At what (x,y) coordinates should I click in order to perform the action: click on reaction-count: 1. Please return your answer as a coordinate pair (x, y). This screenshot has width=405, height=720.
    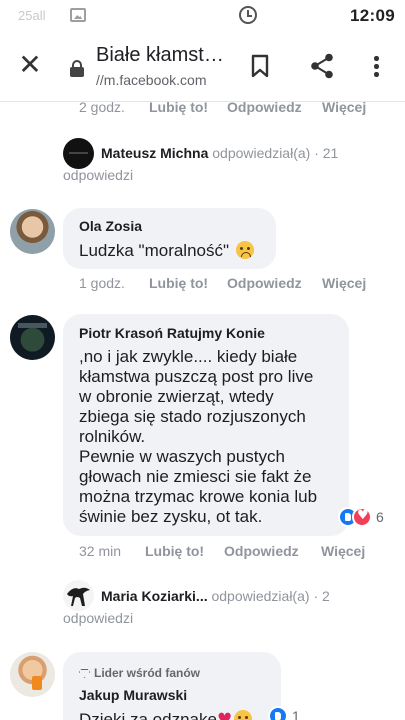
    Looking at the image, I should click on (296, 714).